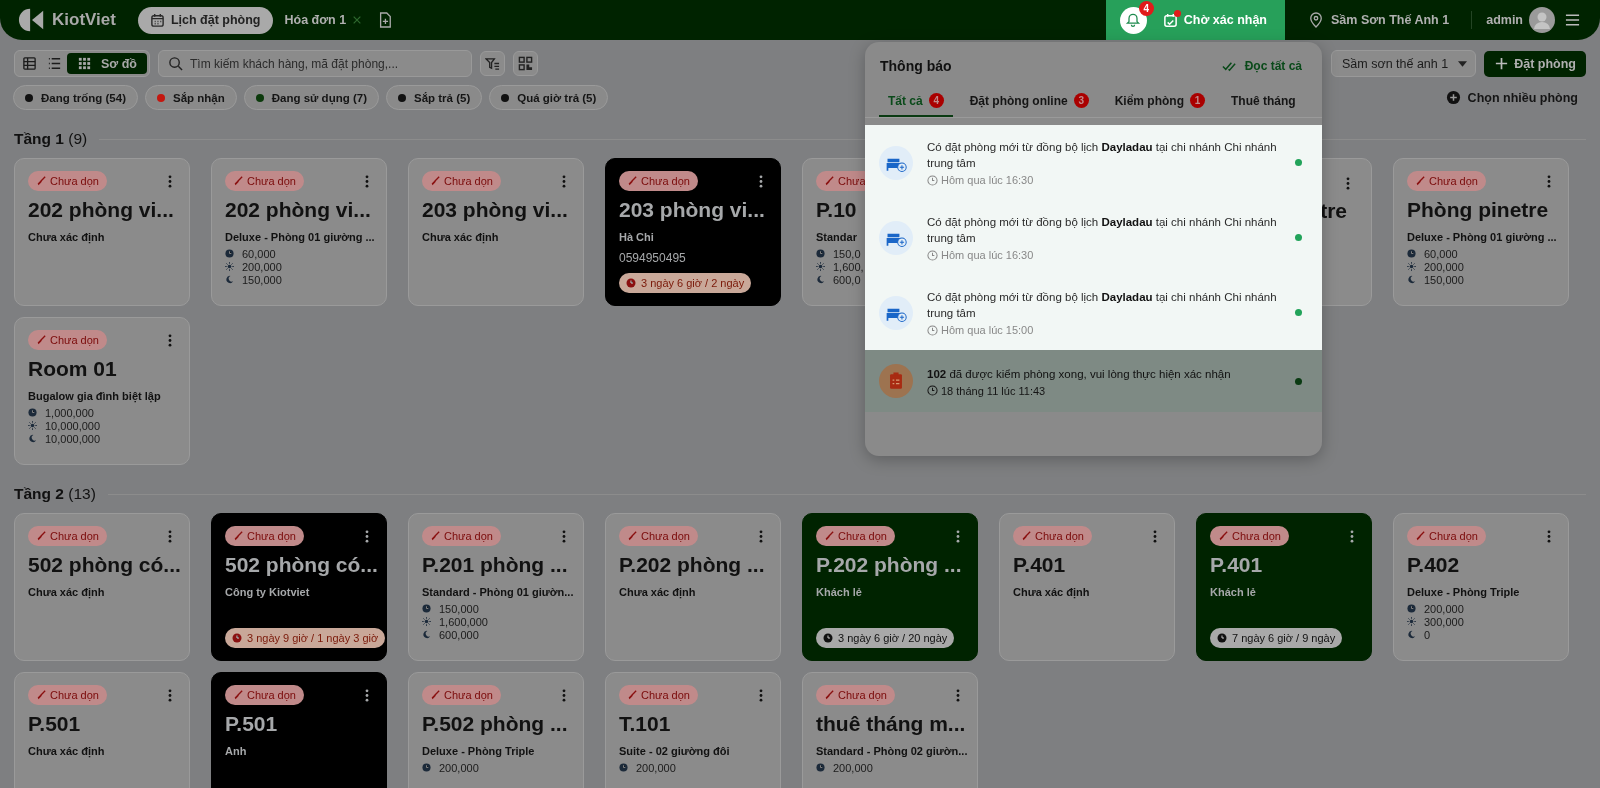  I want to click on branch-dropdown: Sầm sơn thế anh 1, so click(1404, 63).